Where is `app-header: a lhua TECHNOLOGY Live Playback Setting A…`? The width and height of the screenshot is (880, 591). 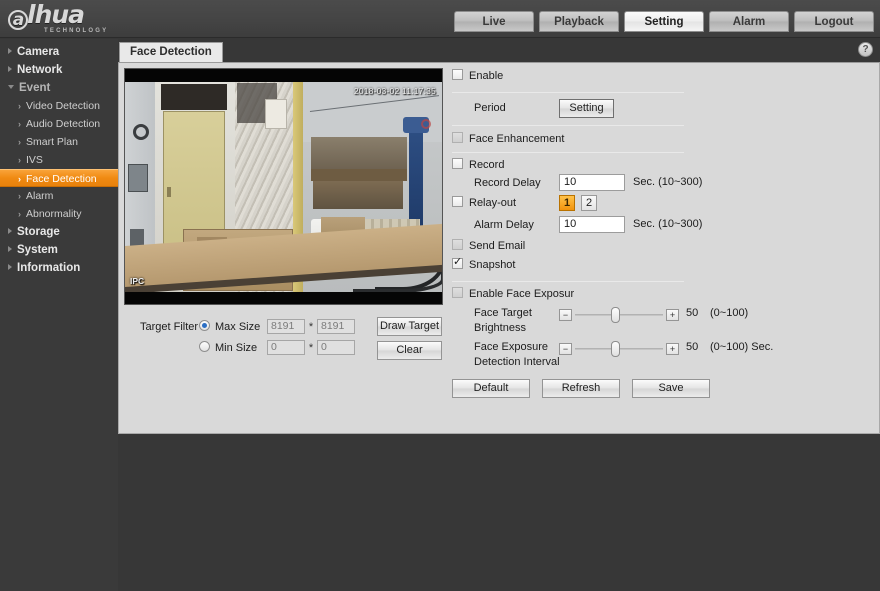
app-header: a lhua TECHNOLOGY Live Playback Setting A… is located at coordinates (440, 19).